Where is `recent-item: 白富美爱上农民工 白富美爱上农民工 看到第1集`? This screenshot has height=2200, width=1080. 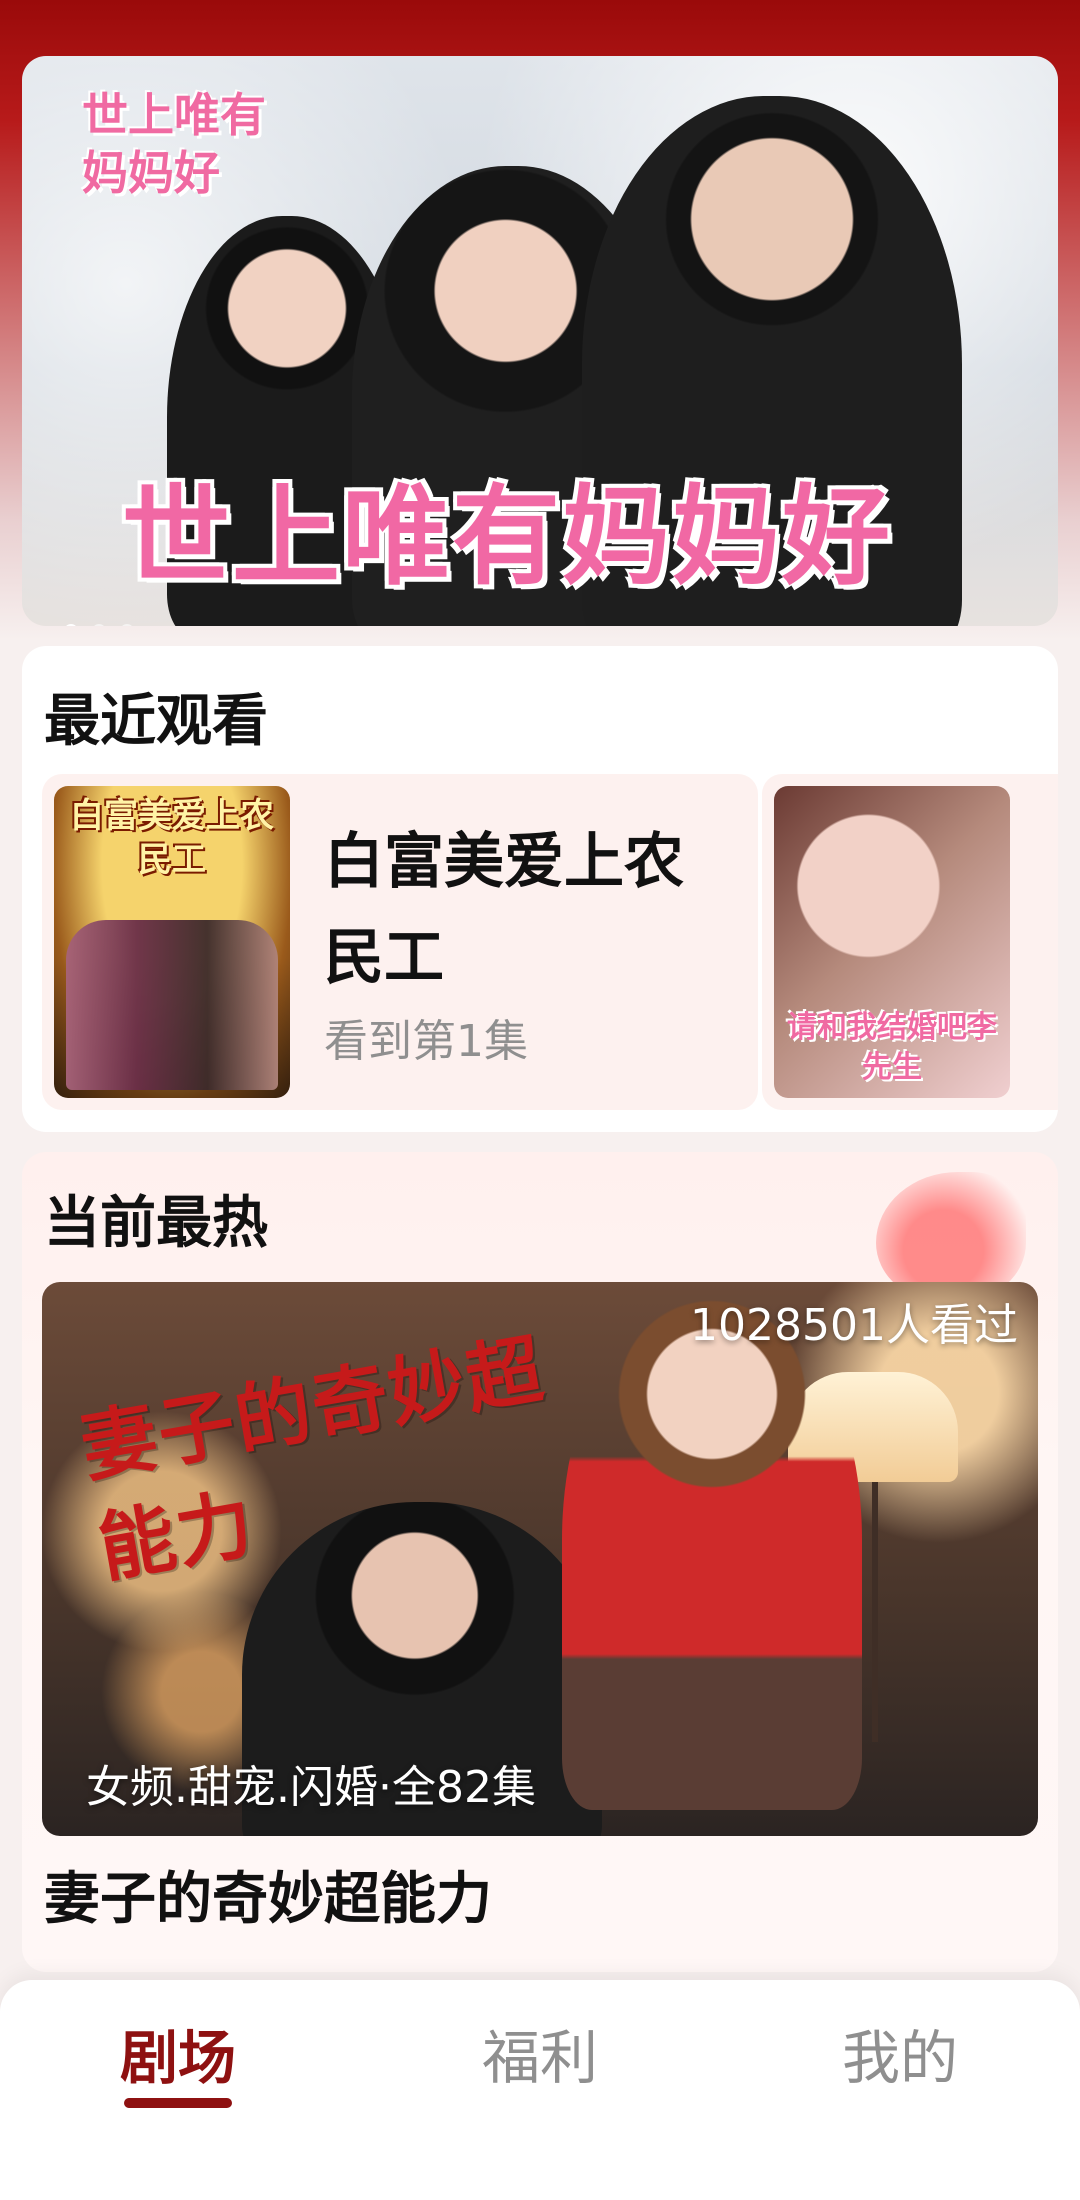 recent-item: 白富美爱上农民工 白富美爱上农民工 看到第1集 is located at coordinates (400, 942).